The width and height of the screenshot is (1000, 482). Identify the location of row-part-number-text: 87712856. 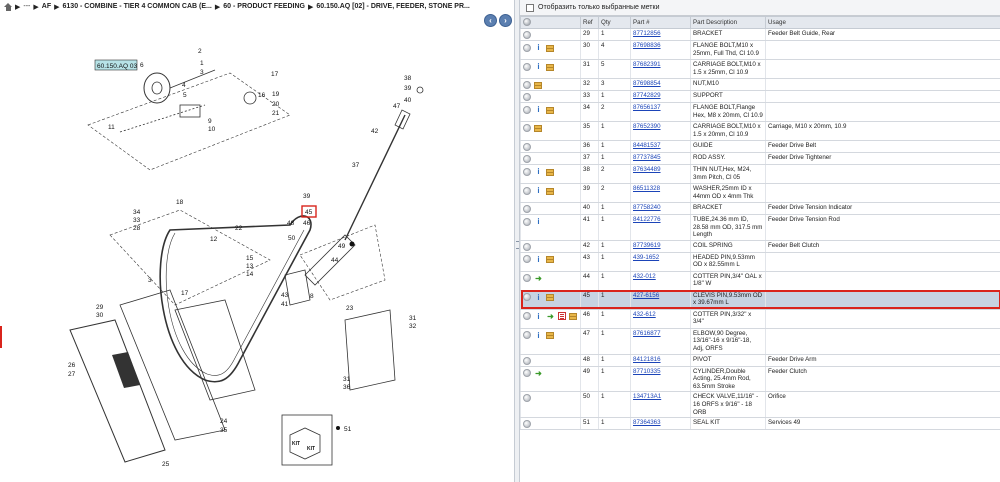
(647, 33).